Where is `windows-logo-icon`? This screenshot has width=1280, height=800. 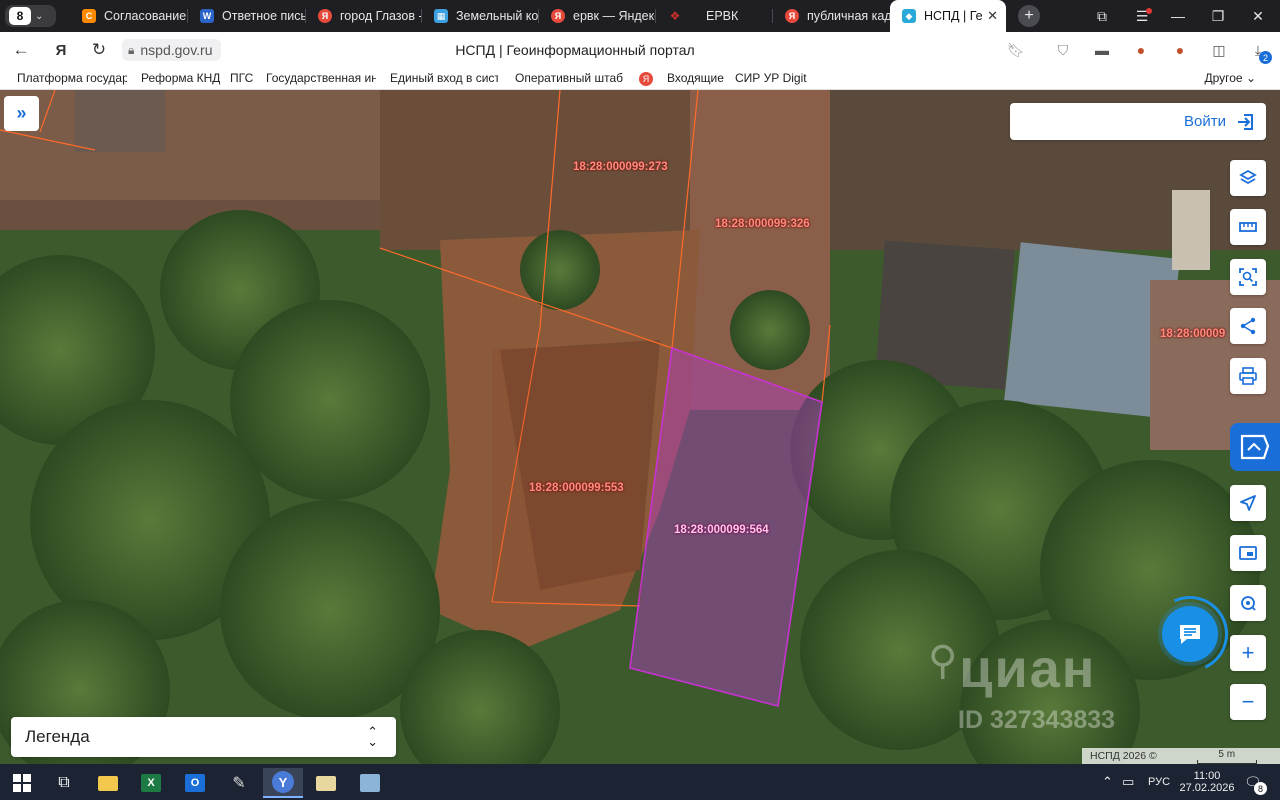
windows-logo-icon is located at coordinates (22, 783).